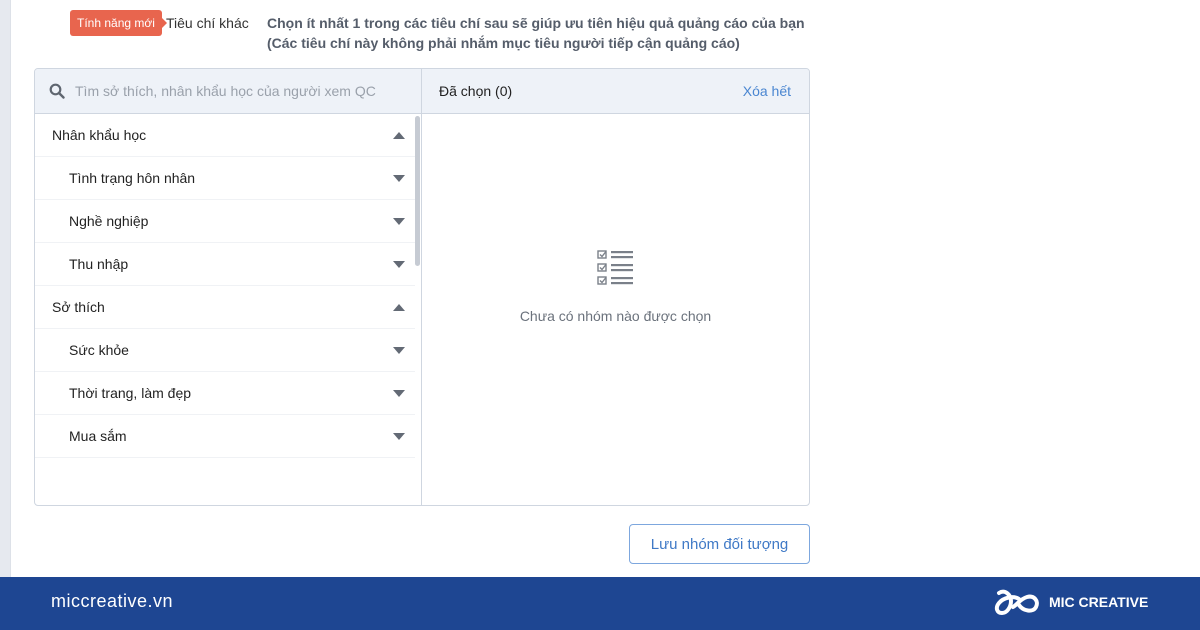 This screenshot has height=630, width=1200. I want to click on category-label: Tình trạng hôn nhân, so click(132, 178).